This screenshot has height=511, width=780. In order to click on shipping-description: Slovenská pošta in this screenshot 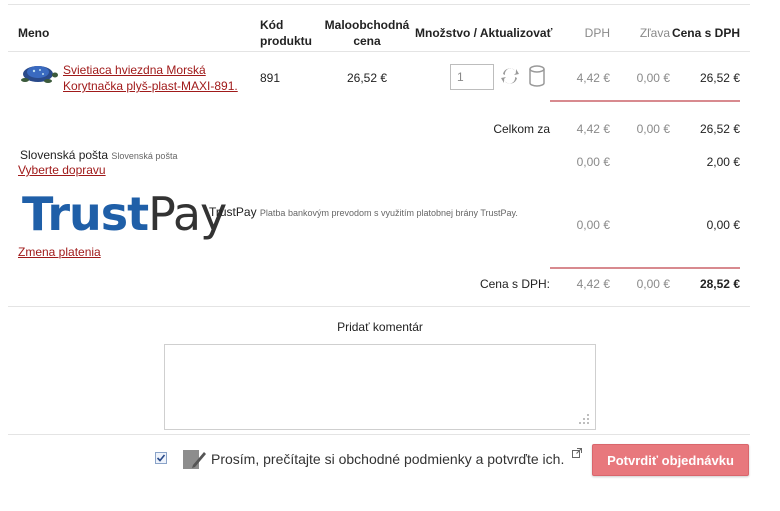, I will do `click(144, 156)`.